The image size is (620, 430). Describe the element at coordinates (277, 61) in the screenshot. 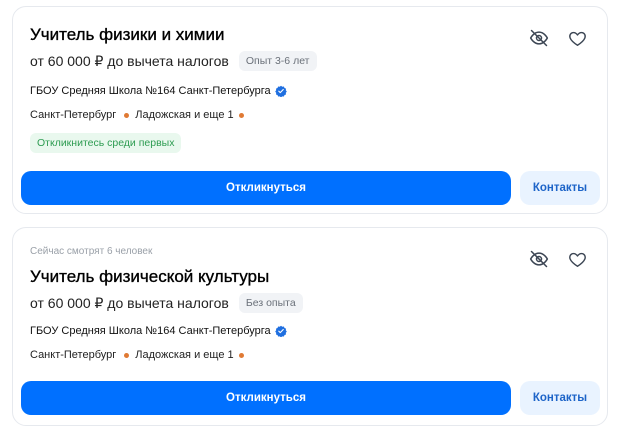

I see `experience-badge: Опыт 3-6 лет` at that location.